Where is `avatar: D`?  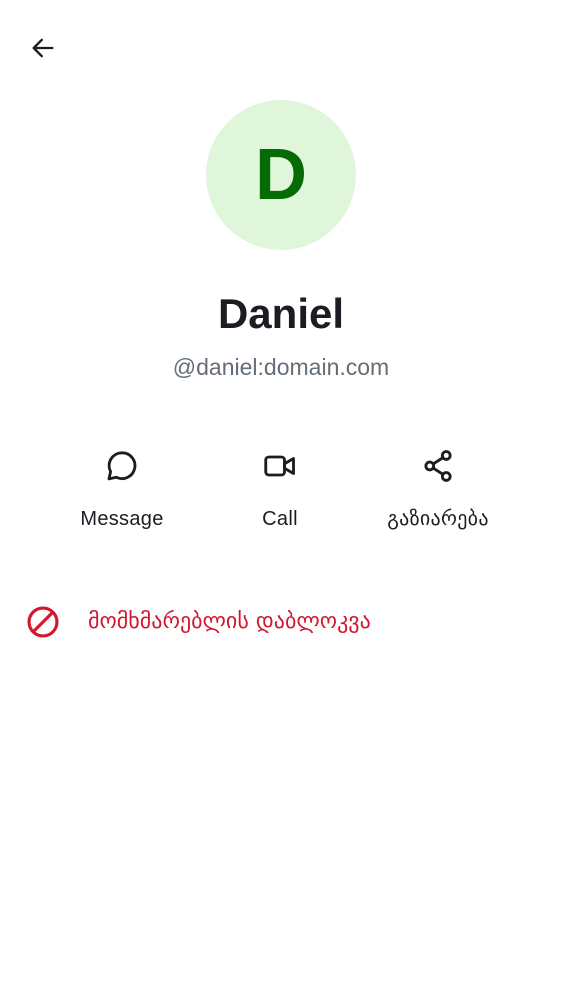
avatar: D is located at coordinates (281, 175).